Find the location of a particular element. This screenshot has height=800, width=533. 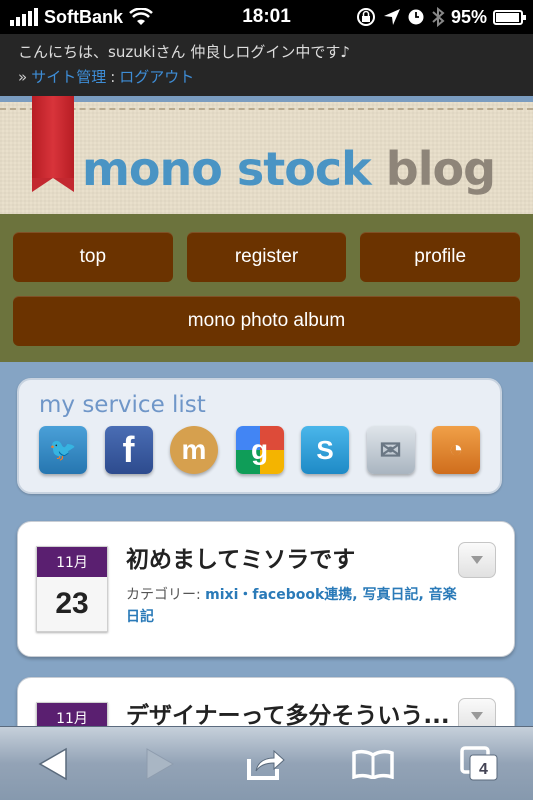

post-month: 11月 is located at coordinates (72, 562).